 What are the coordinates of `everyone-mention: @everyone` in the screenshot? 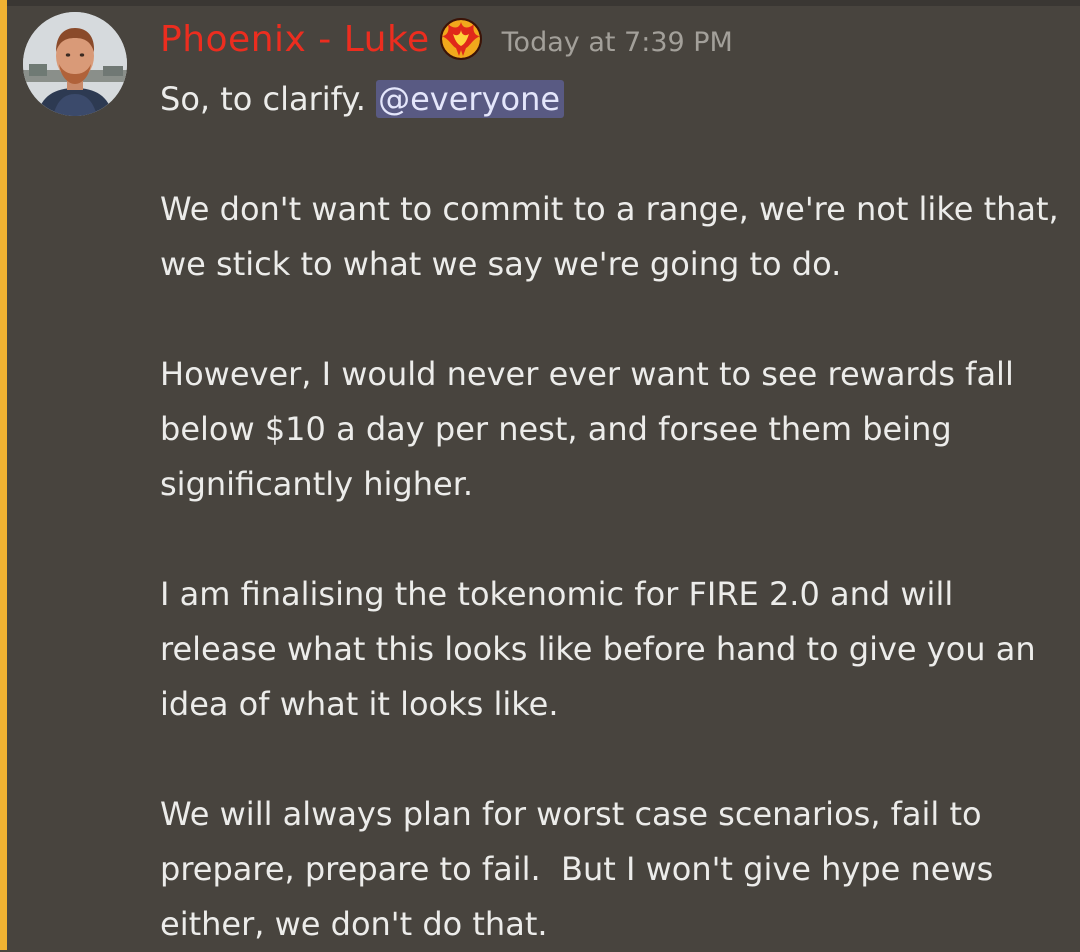 It's located at (470, 99).